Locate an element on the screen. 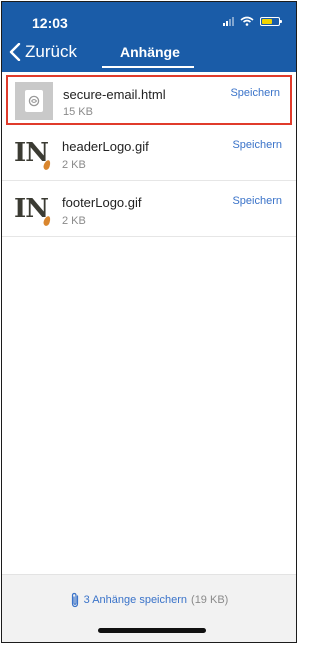 Image resolution: width=320 pixels, height=645 pixels. total-size: (19 KB) is located at coordinates (210, 600).